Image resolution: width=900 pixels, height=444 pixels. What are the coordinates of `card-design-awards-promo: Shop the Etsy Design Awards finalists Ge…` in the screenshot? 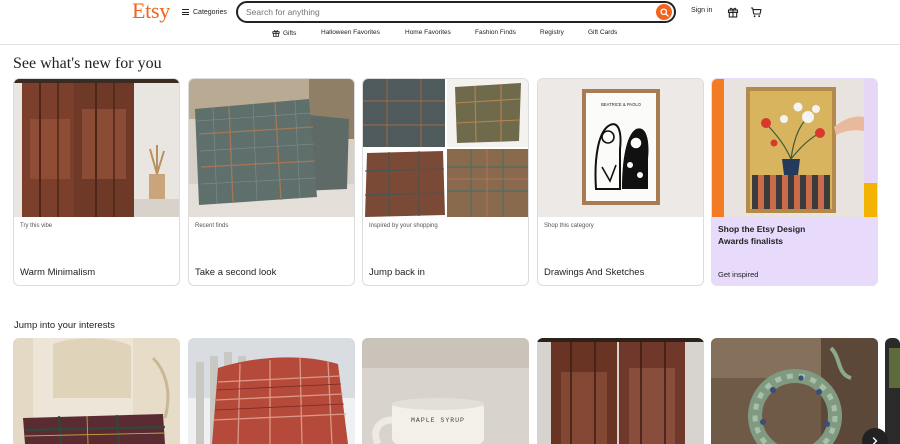 It's located at (794, 182).